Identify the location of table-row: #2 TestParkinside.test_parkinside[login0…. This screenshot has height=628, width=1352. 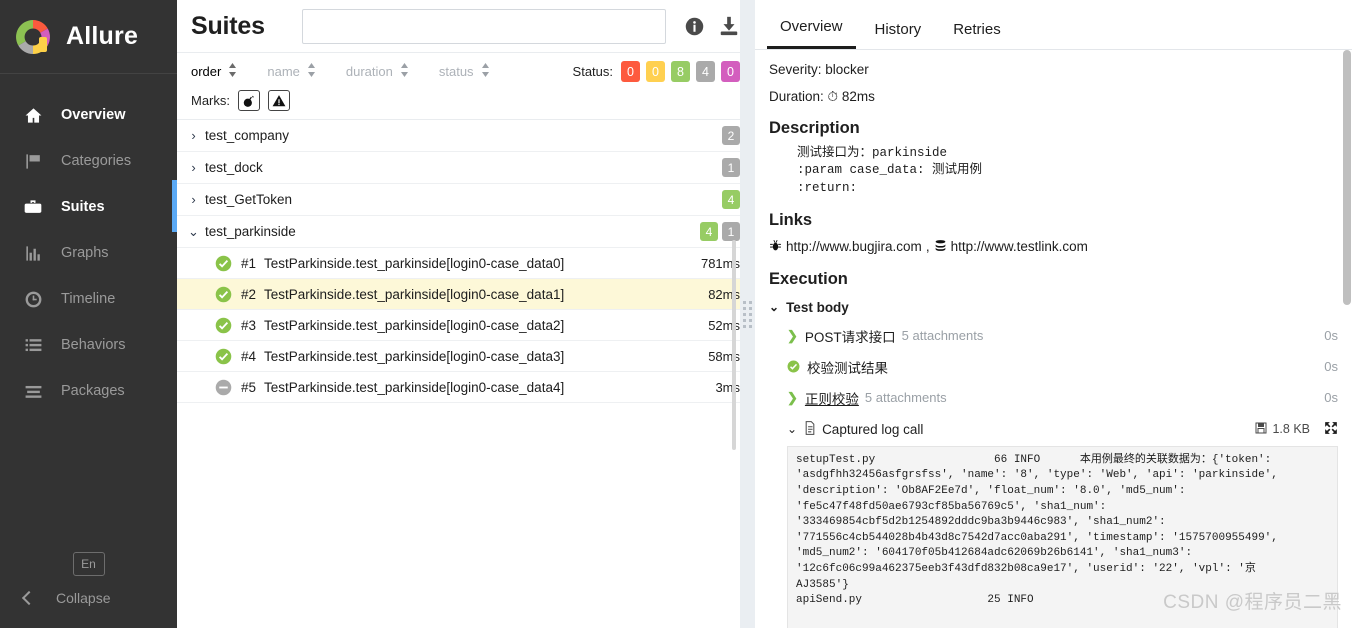
(465, 294).